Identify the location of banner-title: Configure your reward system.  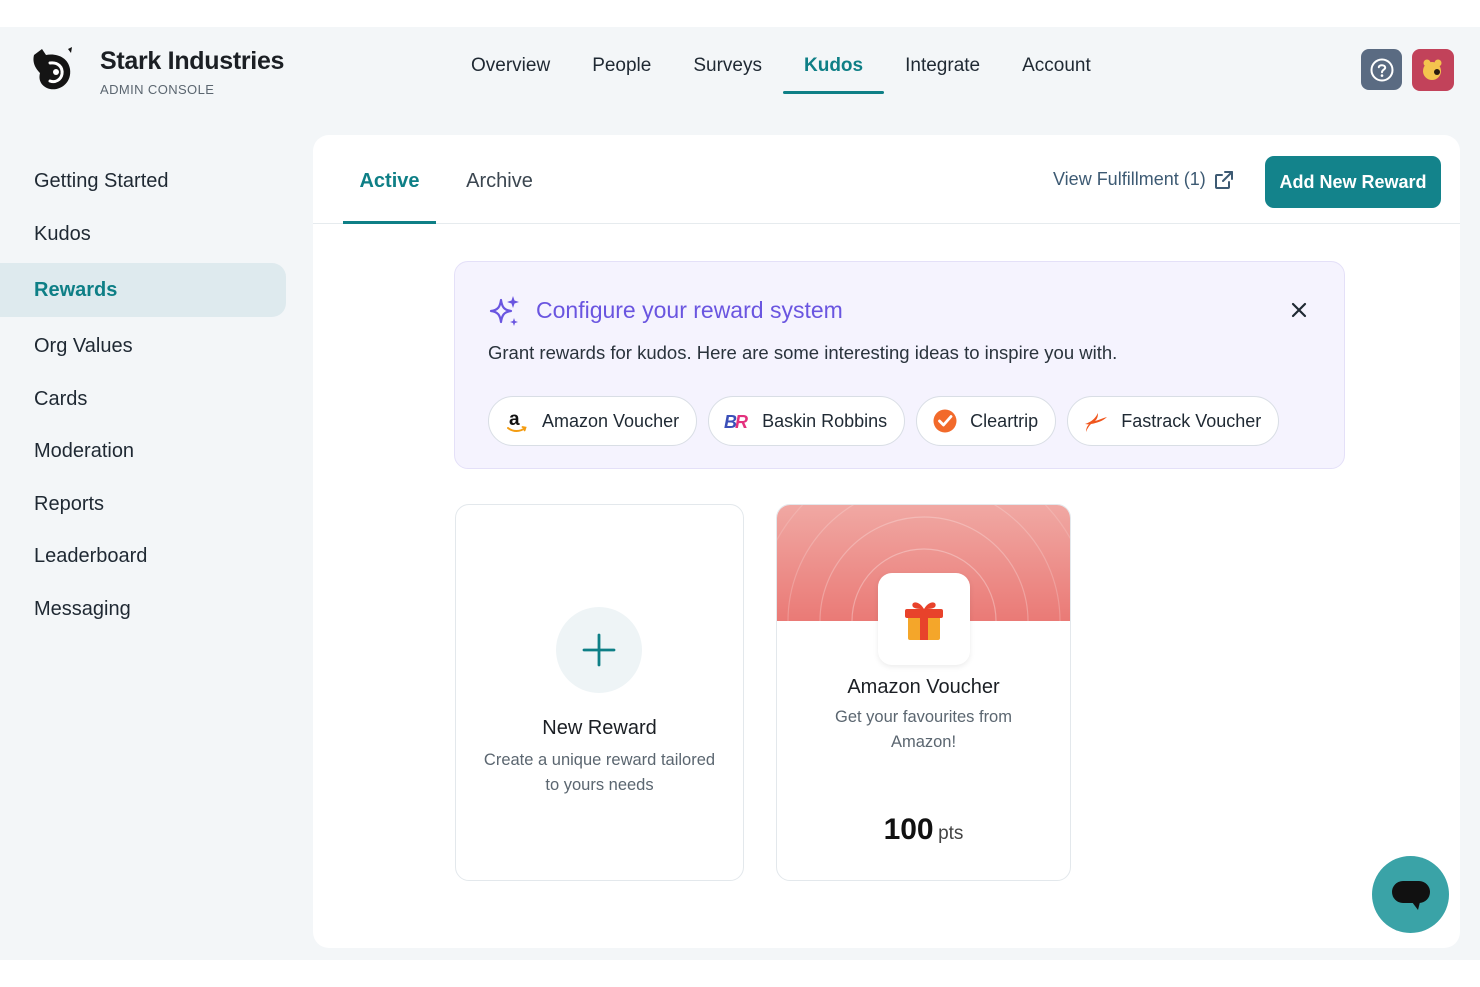
(689, 310).